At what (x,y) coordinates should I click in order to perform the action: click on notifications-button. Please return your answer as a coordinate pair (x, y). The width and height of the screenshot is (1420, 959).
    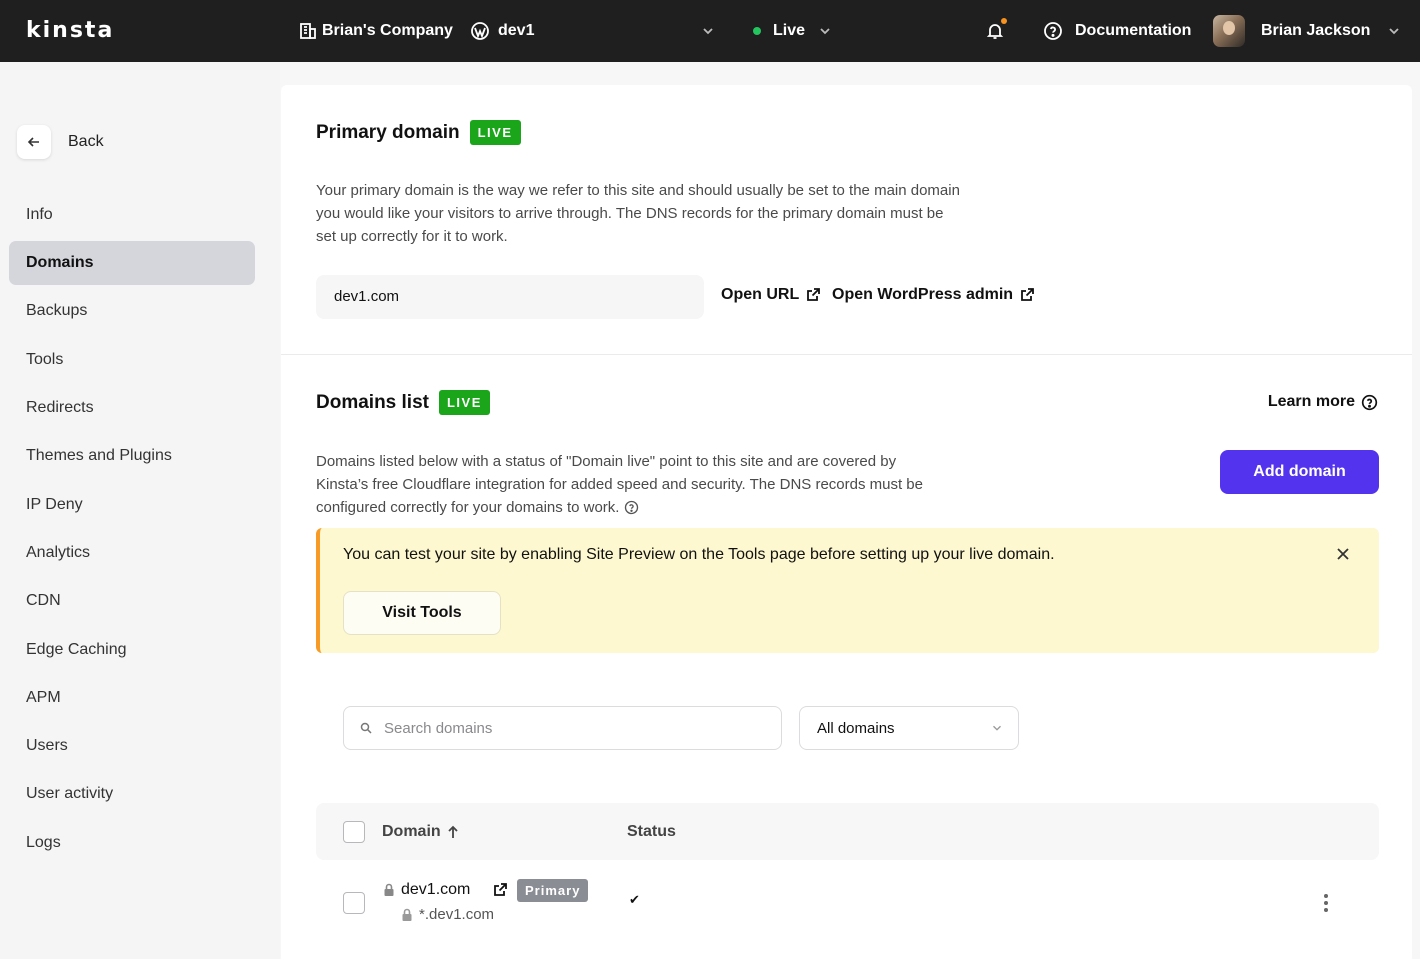
    Looking at the image, I should click on (996, 31).